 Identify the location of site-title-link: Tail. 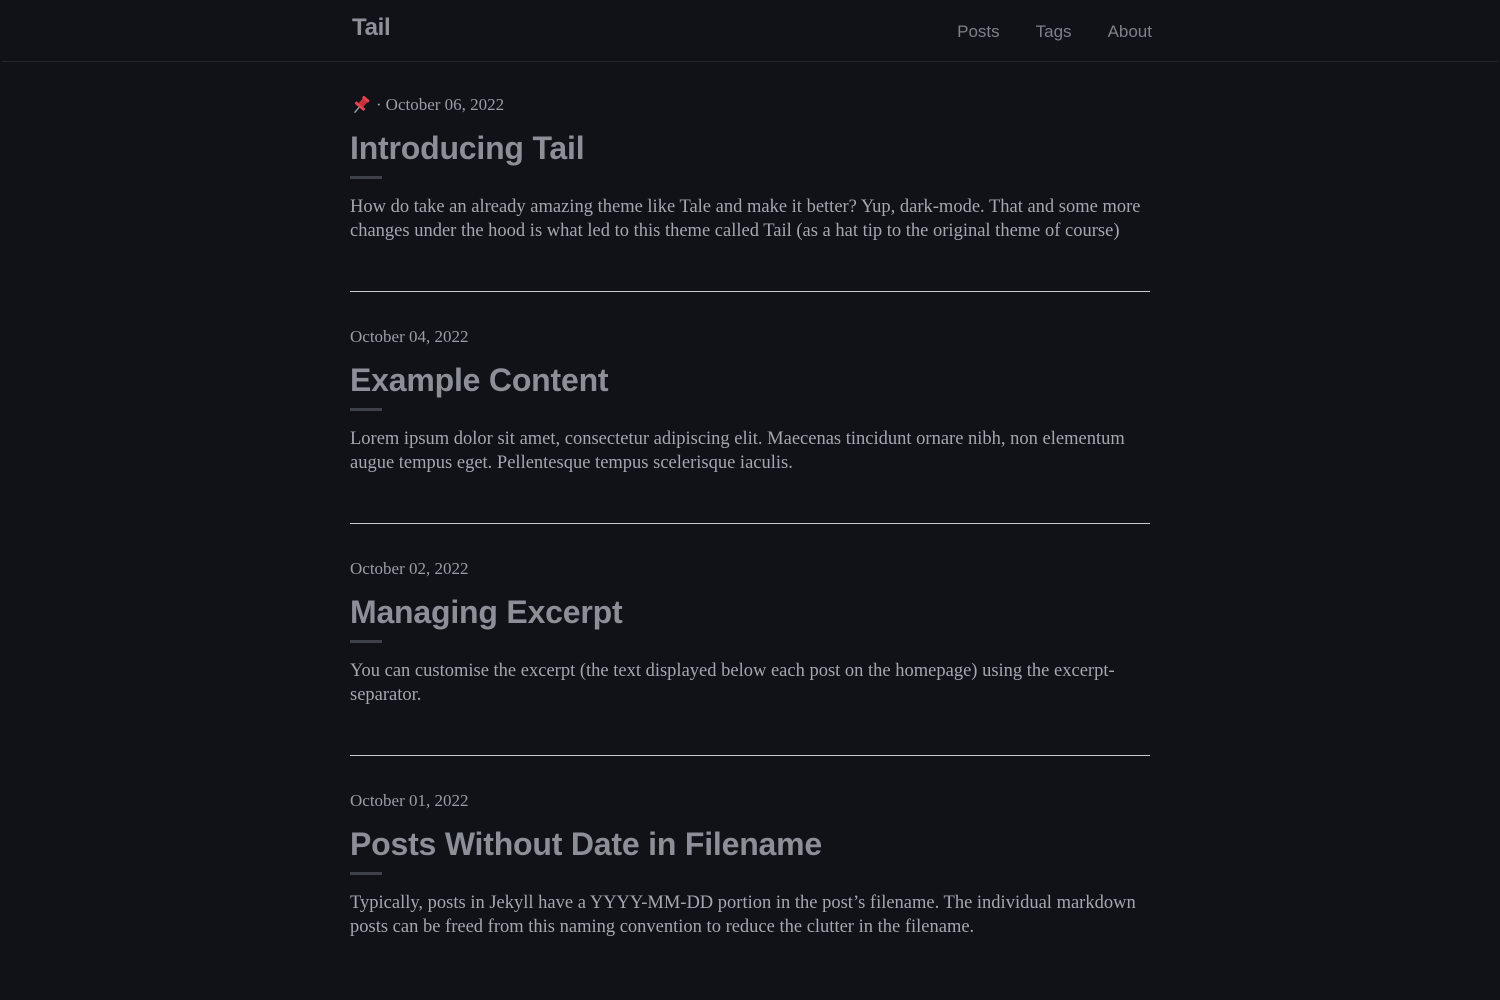
(371, 28).